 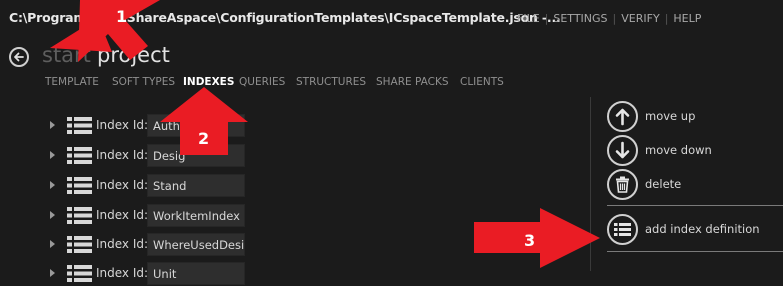 I want to click on annotation-number-2: 2, so click(x=204, y=138).